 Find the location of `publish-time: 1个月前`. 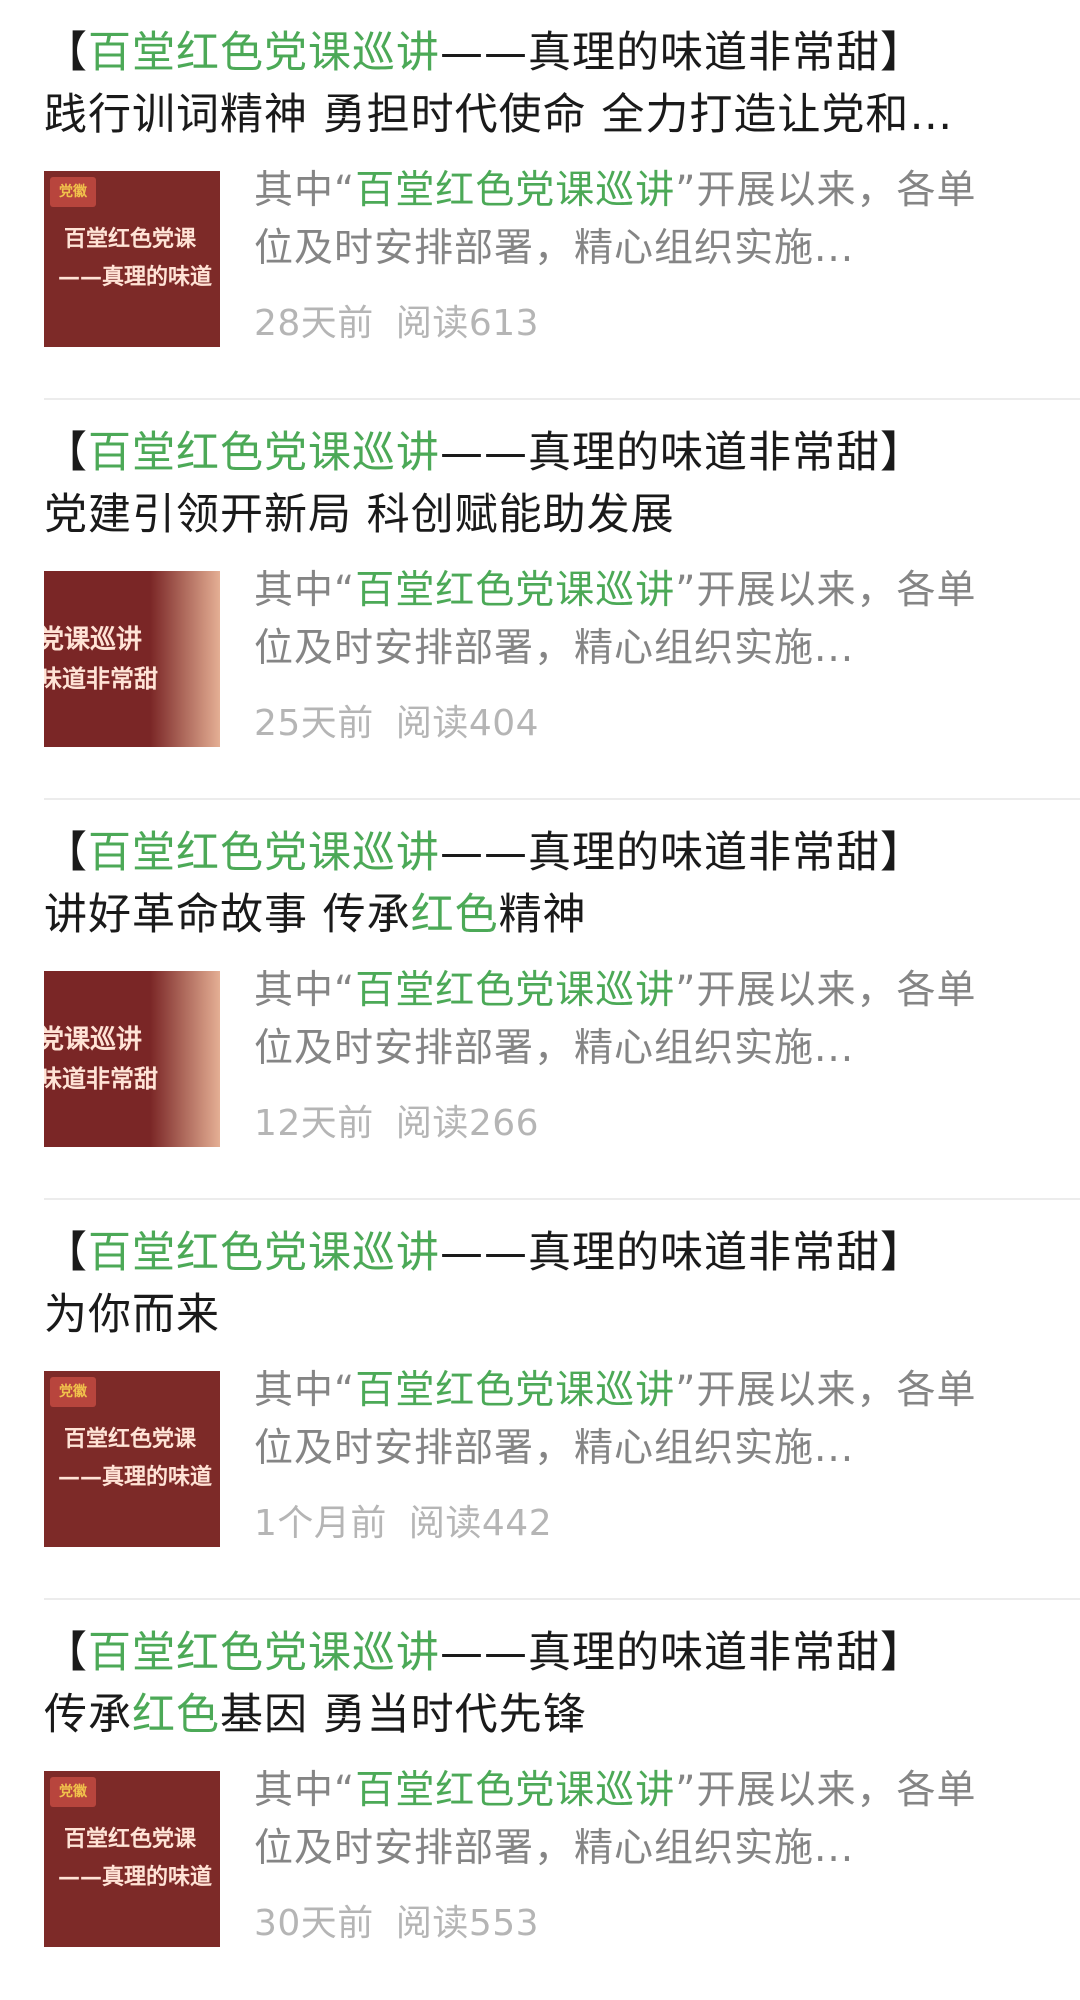

publish-time: 1个月前 is located at coordinates (320, 1523).